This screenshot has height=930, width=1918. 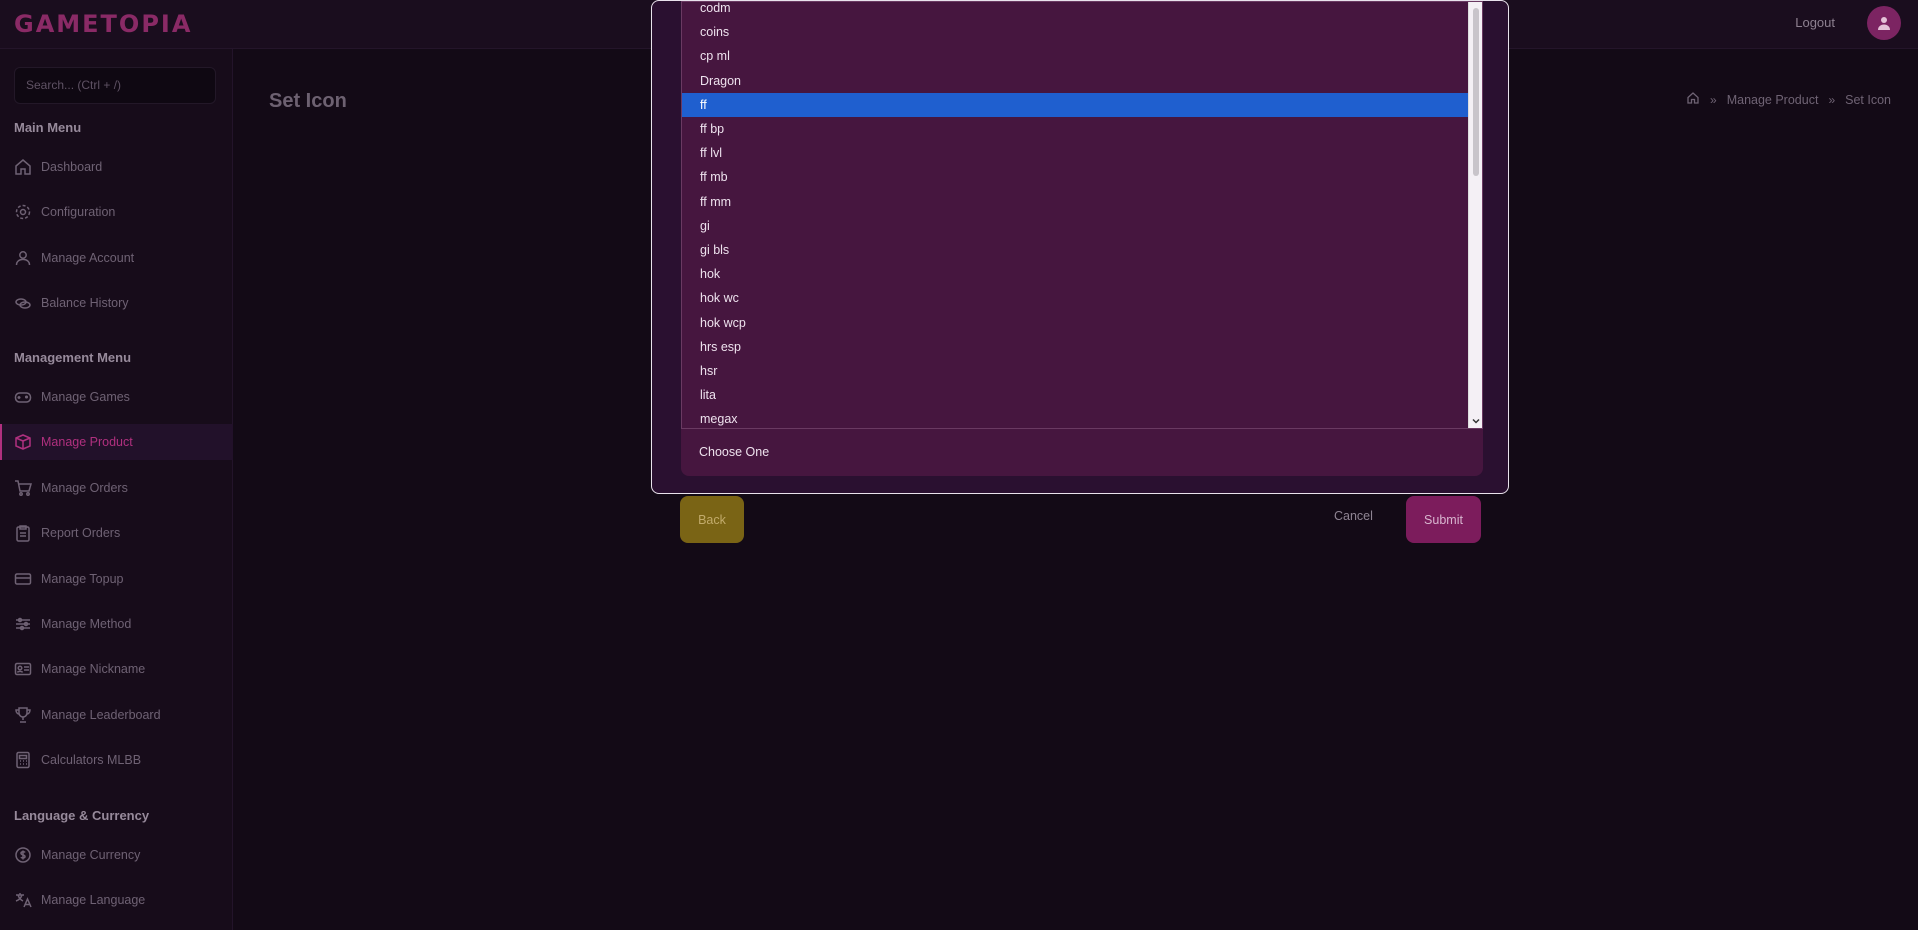 I want to click on main-menu-title: Main Menu, so click(x=48, y=127).